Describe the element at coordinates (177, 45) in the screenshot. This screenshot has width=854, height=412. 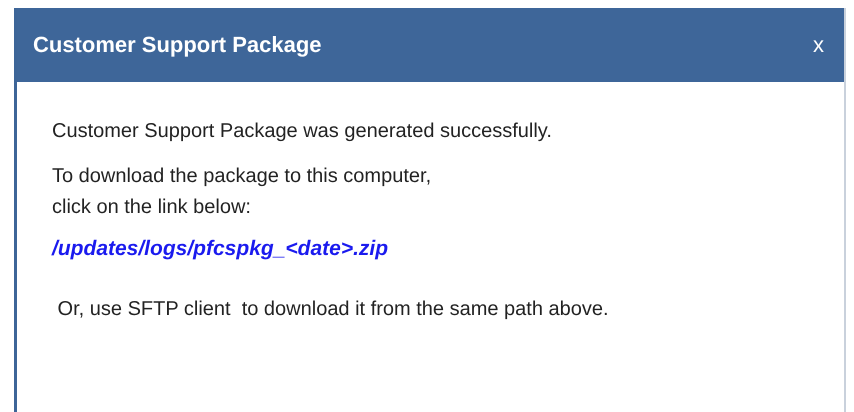
I see `dialog-title: Customer Support Package` at that location.